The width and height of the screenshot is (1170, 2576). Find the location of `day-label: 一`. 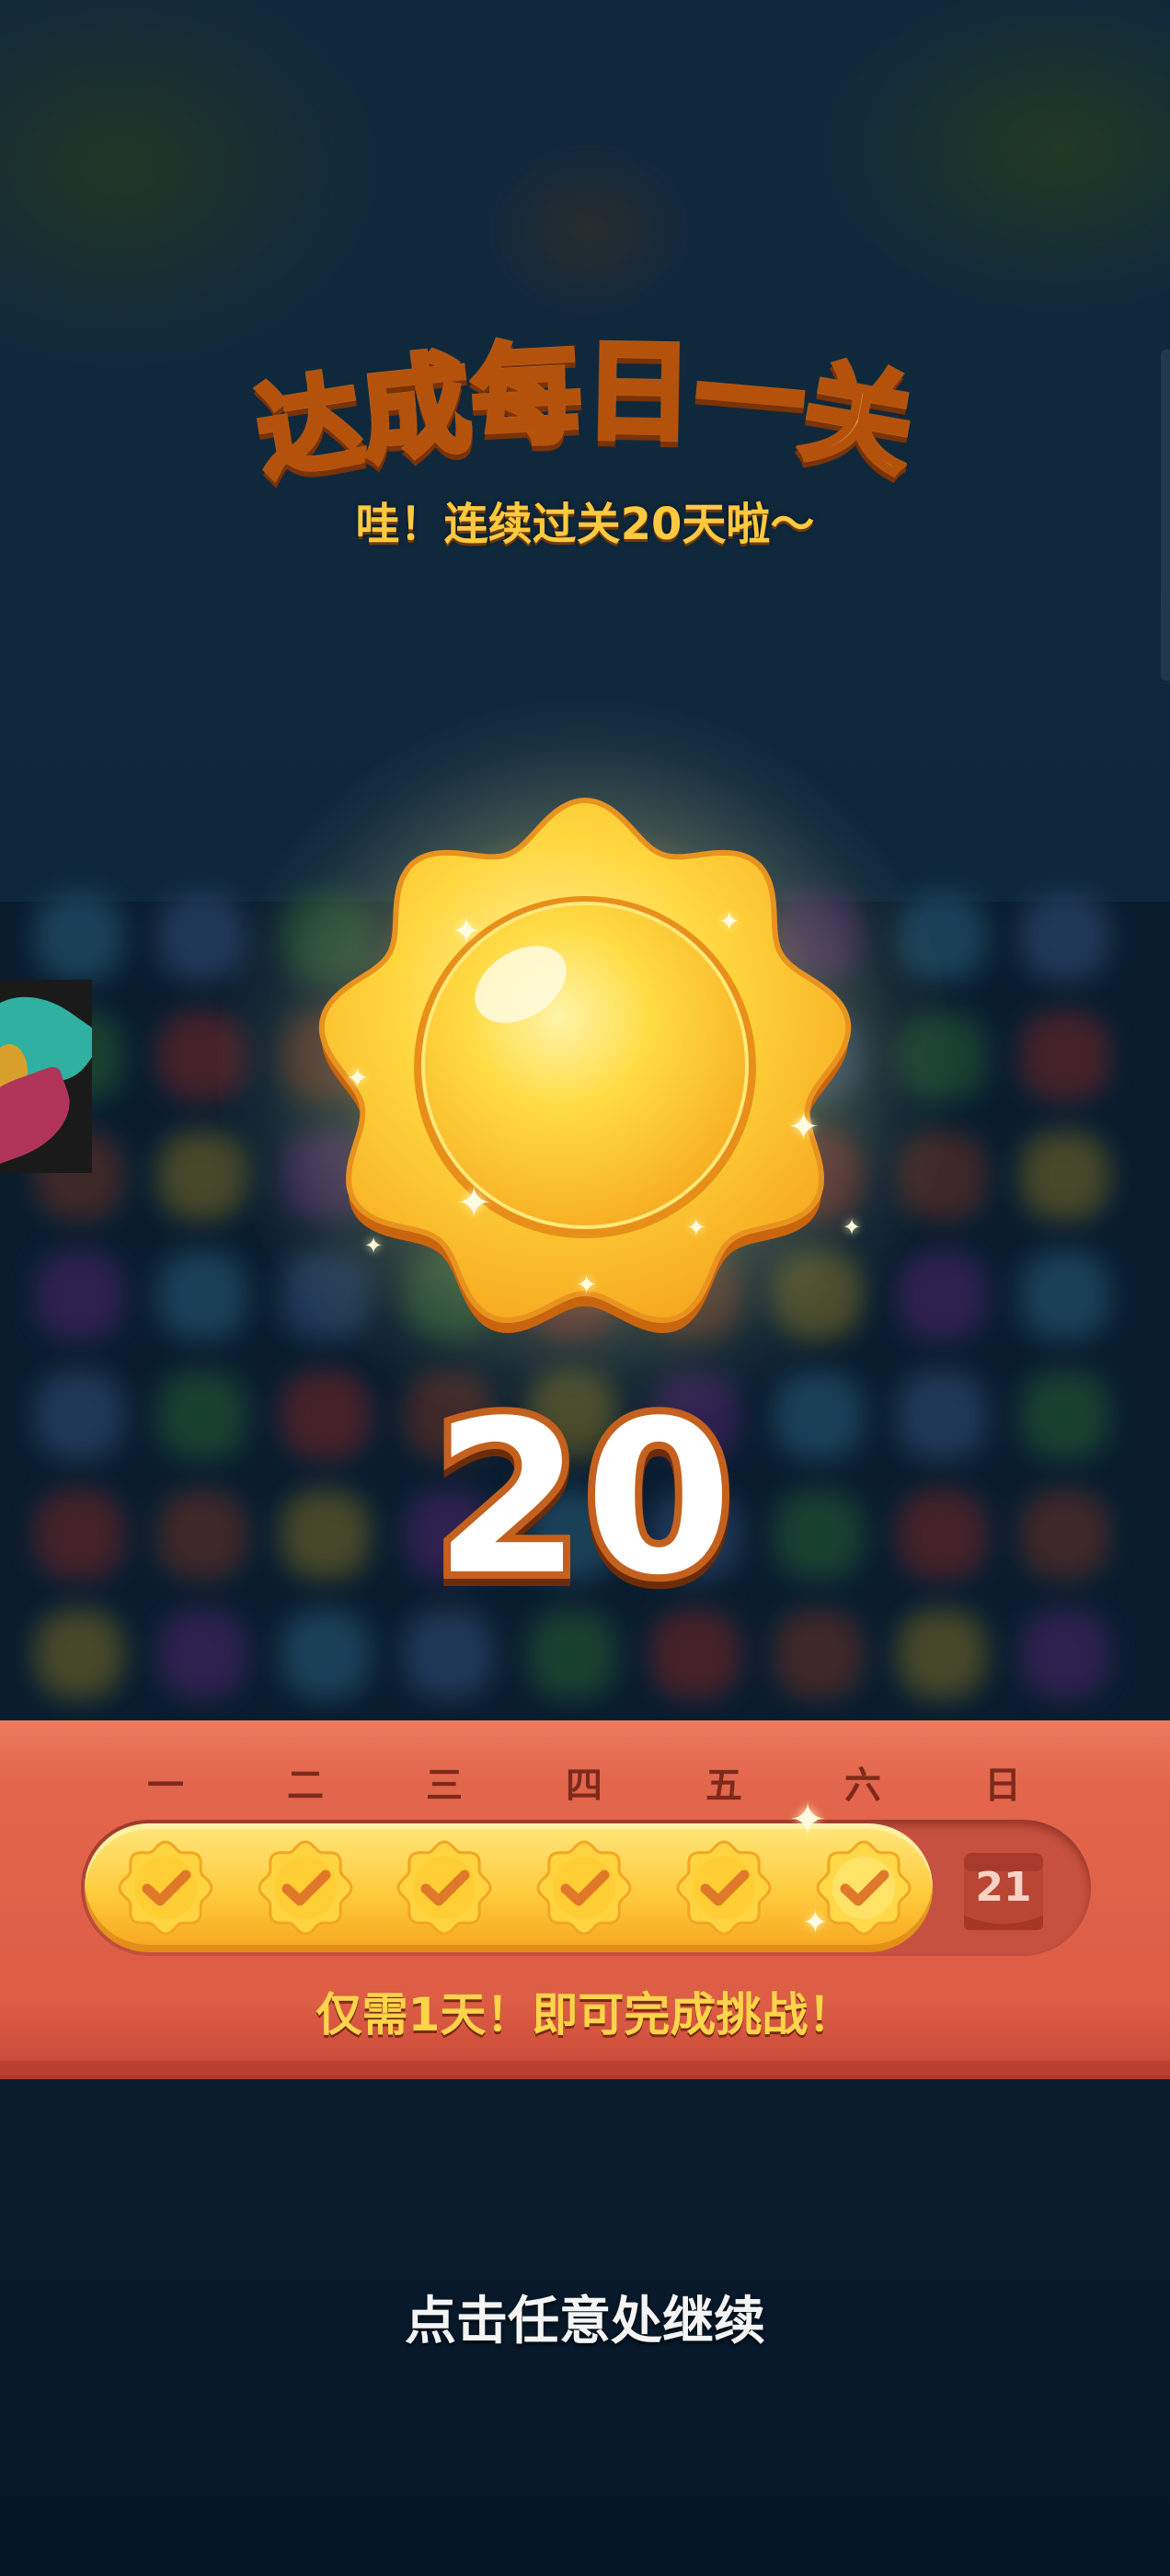

day-label: 一 is located at coordinates (165, 1786).